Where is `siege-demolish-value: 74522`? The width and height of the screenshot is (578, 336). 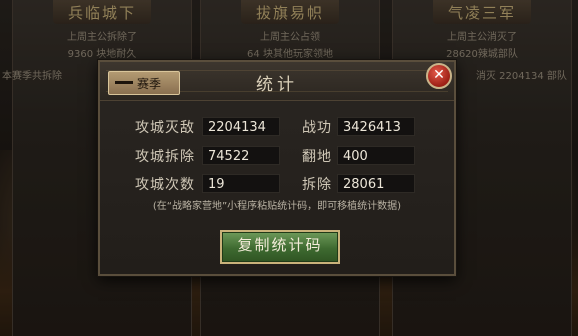
siege-demolish-value: 74522 is located at coordinates (241, 155).